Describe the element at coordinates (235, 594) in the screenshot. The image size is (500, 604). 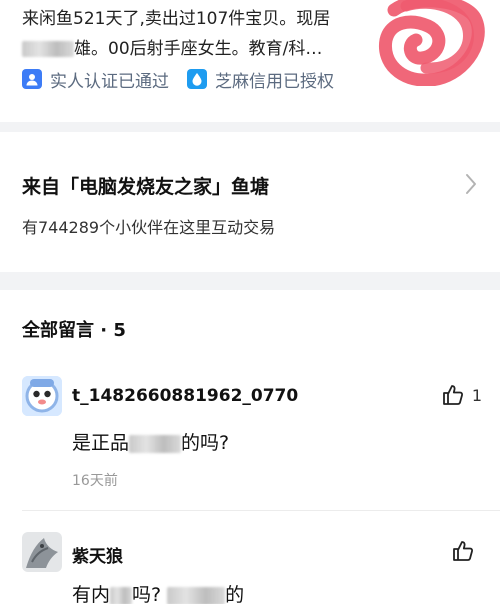
I see `comment-text-end: 的` at that location.